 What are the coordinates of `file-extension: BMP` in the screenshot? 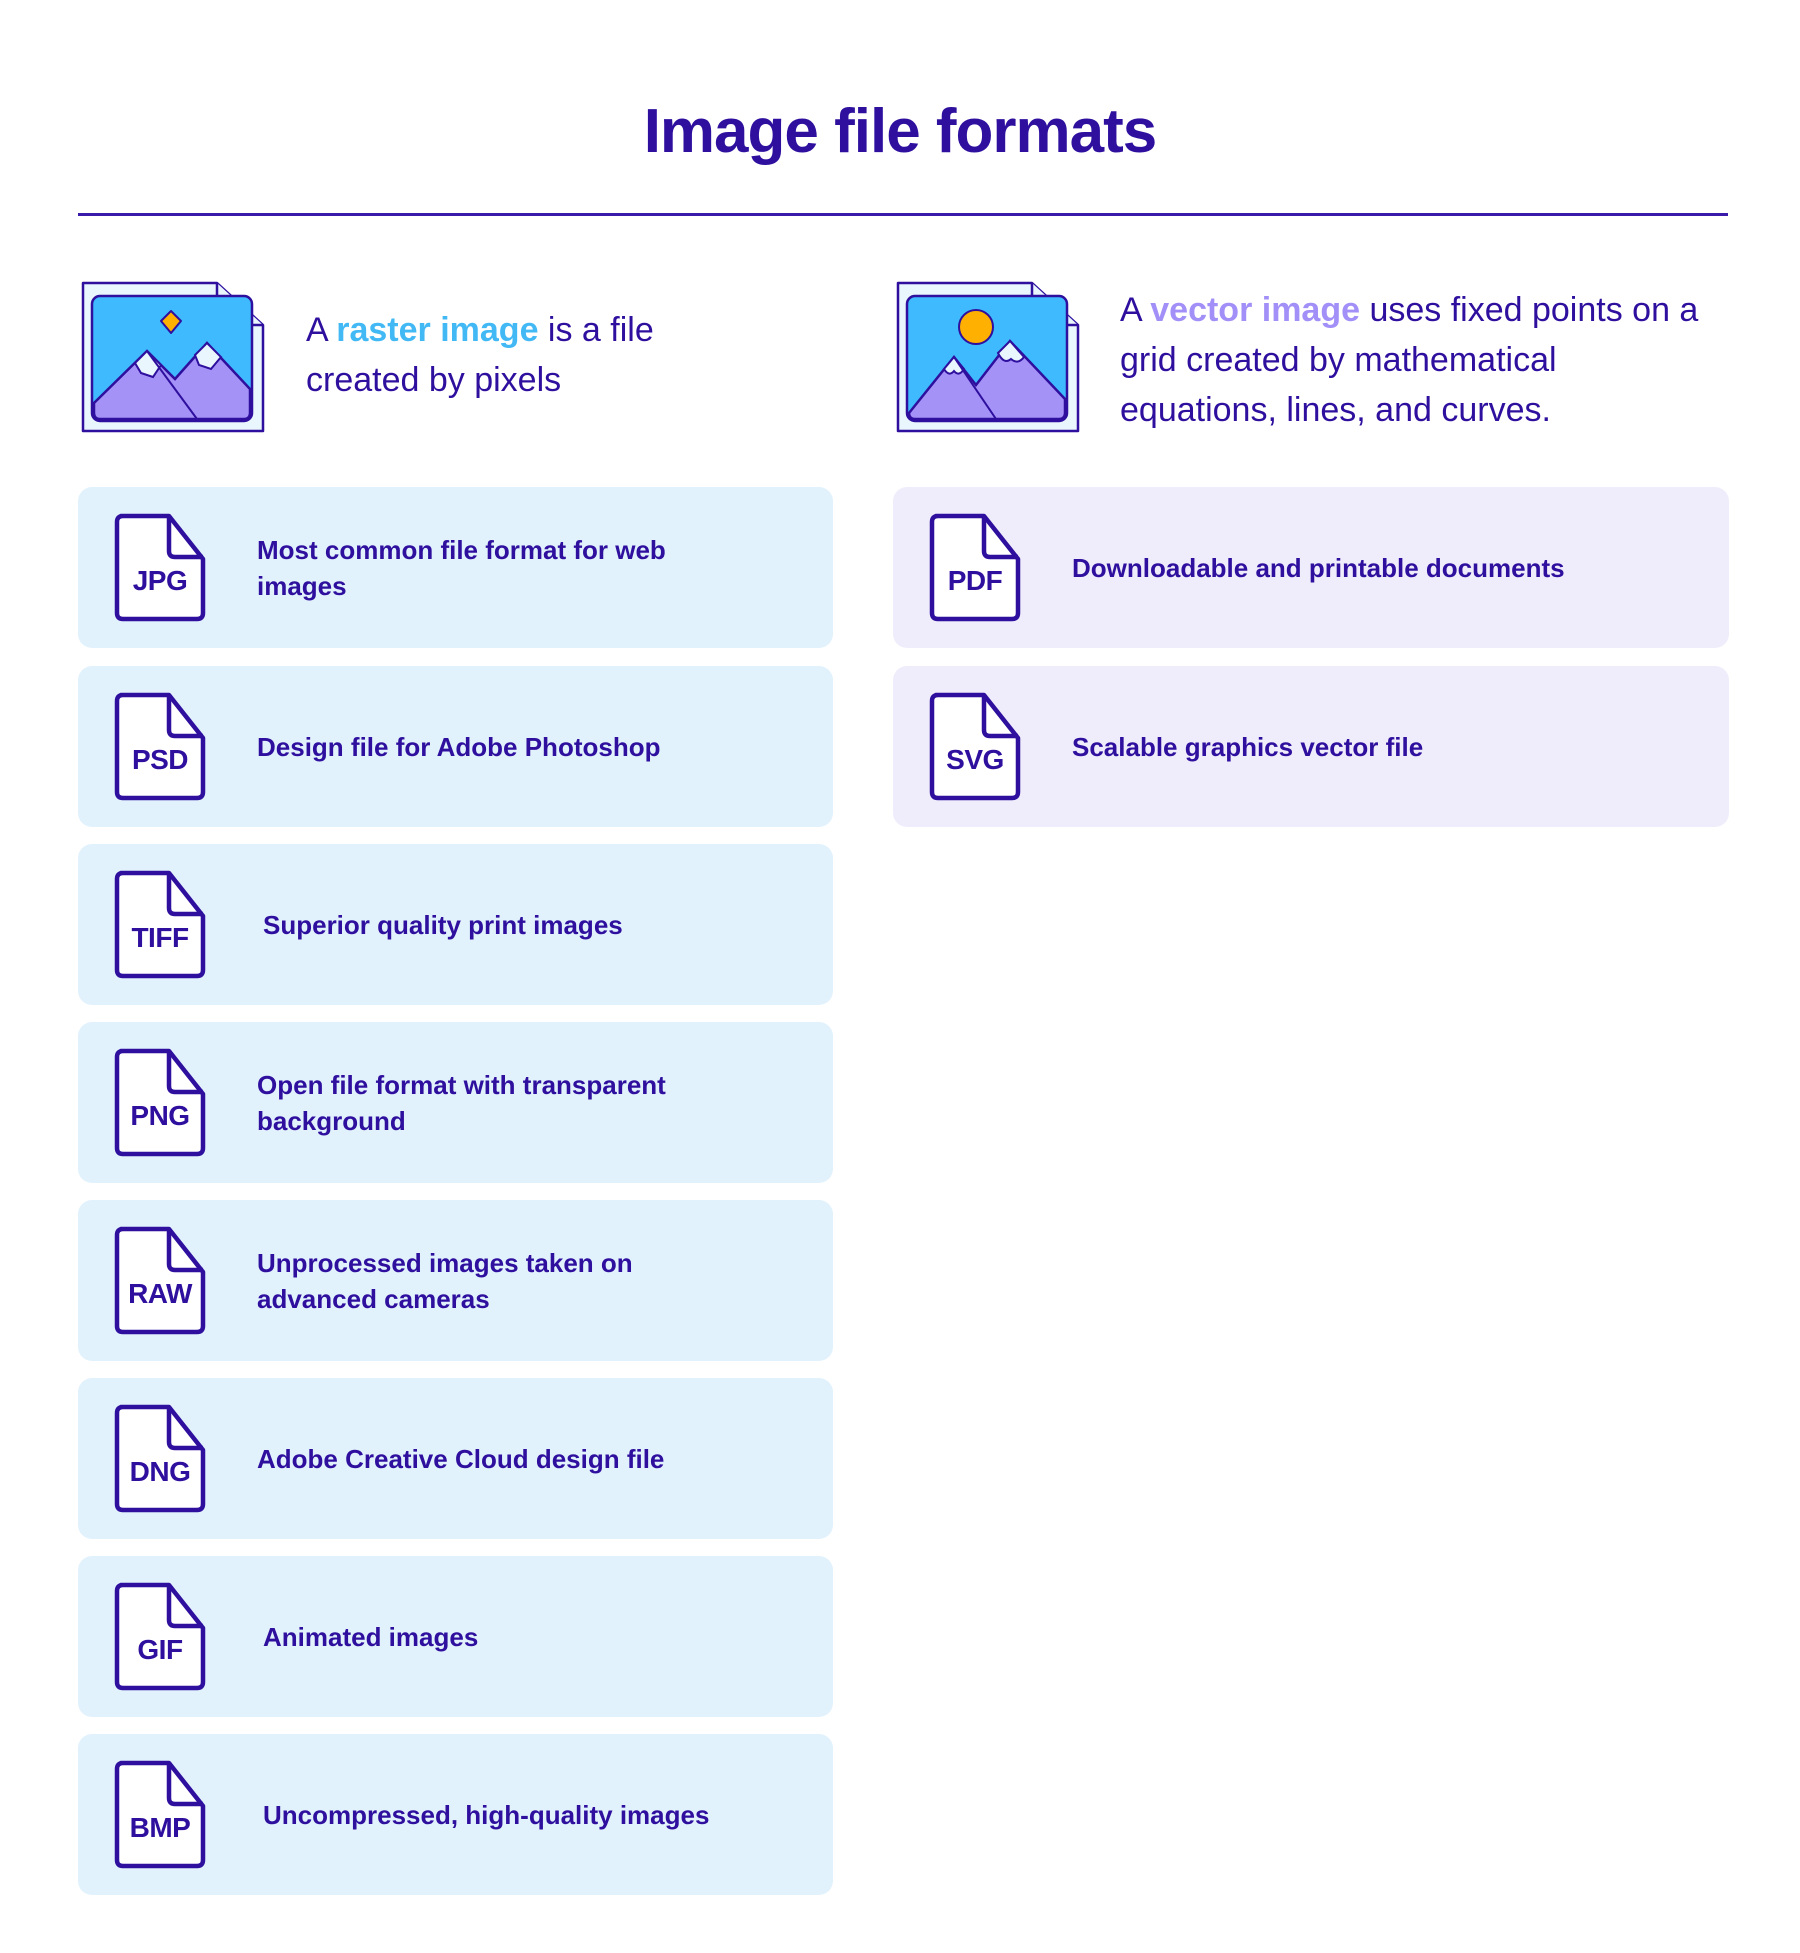 It's located at (160, 1827).